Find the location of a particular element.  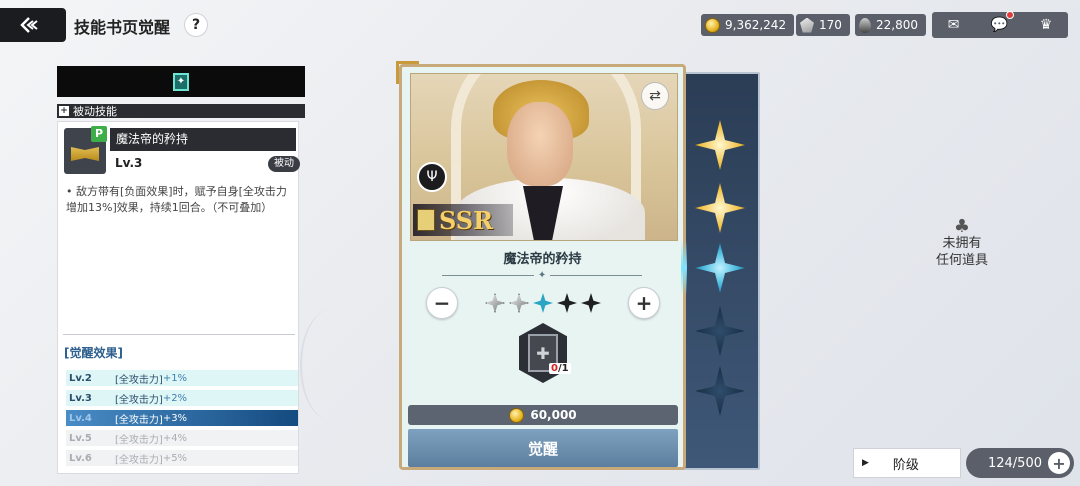

cost-bar: 60,000 is located at coordinates (543, 415).